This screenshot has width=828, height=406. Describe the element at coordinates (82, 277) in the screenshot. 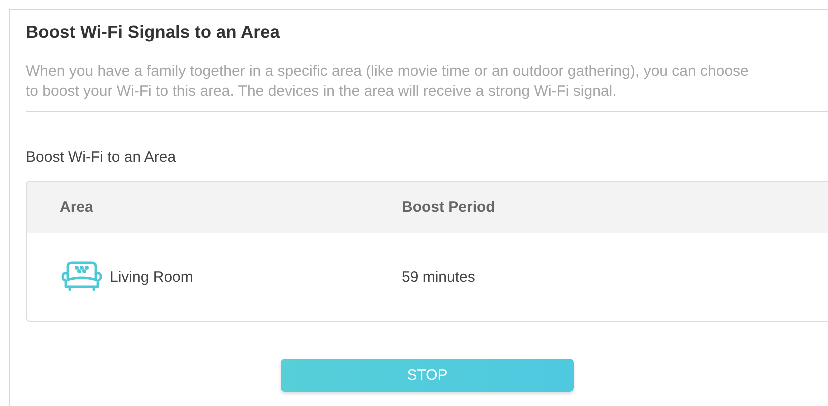

I see `sofa-icon` at that location.